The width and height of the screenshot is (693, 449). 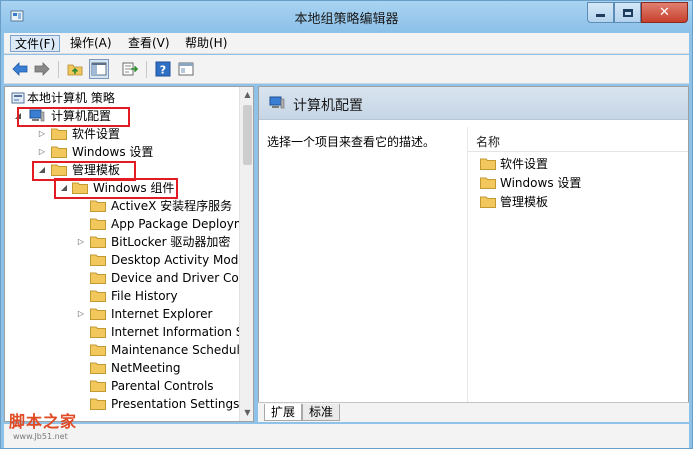 I want to click on show-hide-tree-button, so click(x=99, y=69).